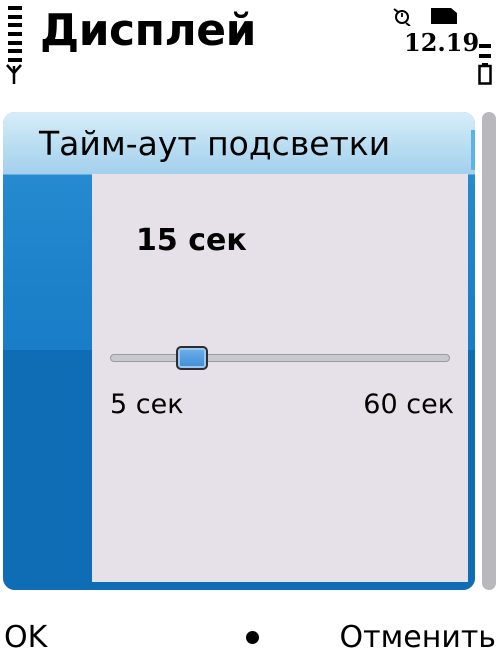 The height and width of the screenshot is (666, 500). I want to click on signal-strength-icon, so click(15, 34).